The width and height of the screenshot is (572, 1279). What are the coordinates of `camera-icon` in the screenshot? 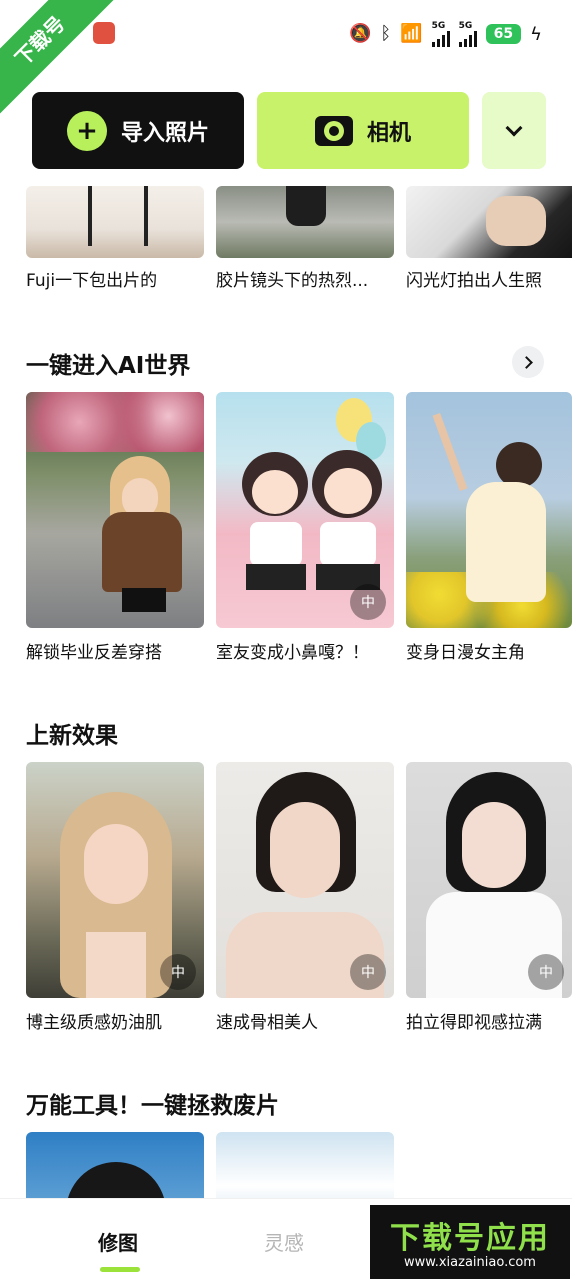 It's located at (333, 130).